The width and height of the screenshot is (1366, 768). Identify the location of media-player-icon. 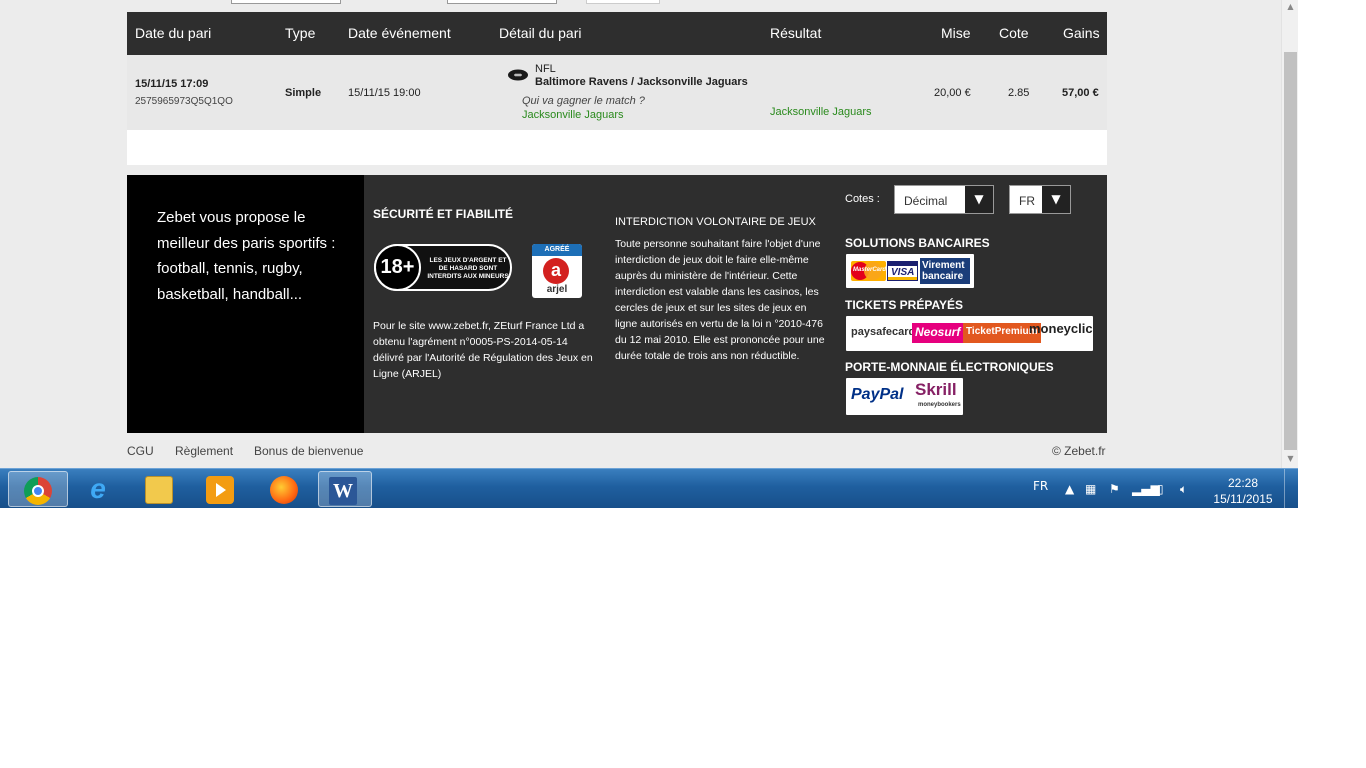
(220, 490).